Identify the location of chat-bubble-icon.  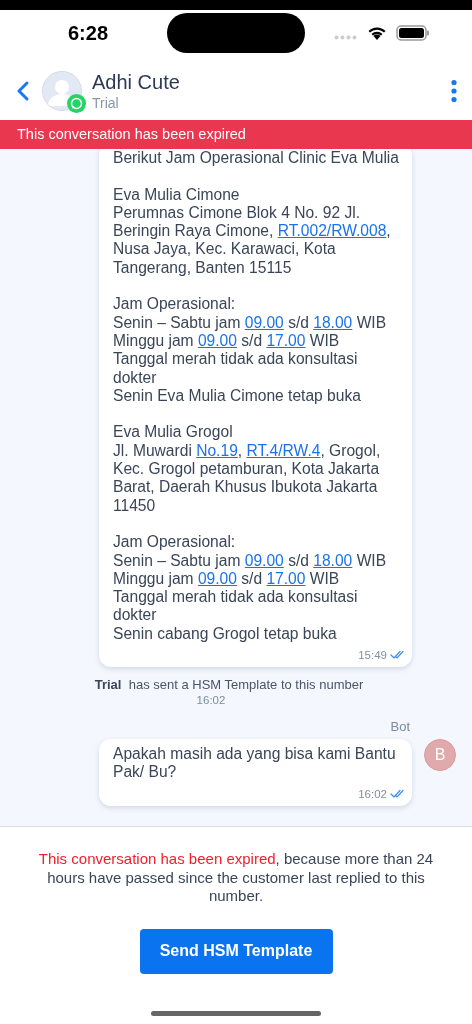
(76, 103).